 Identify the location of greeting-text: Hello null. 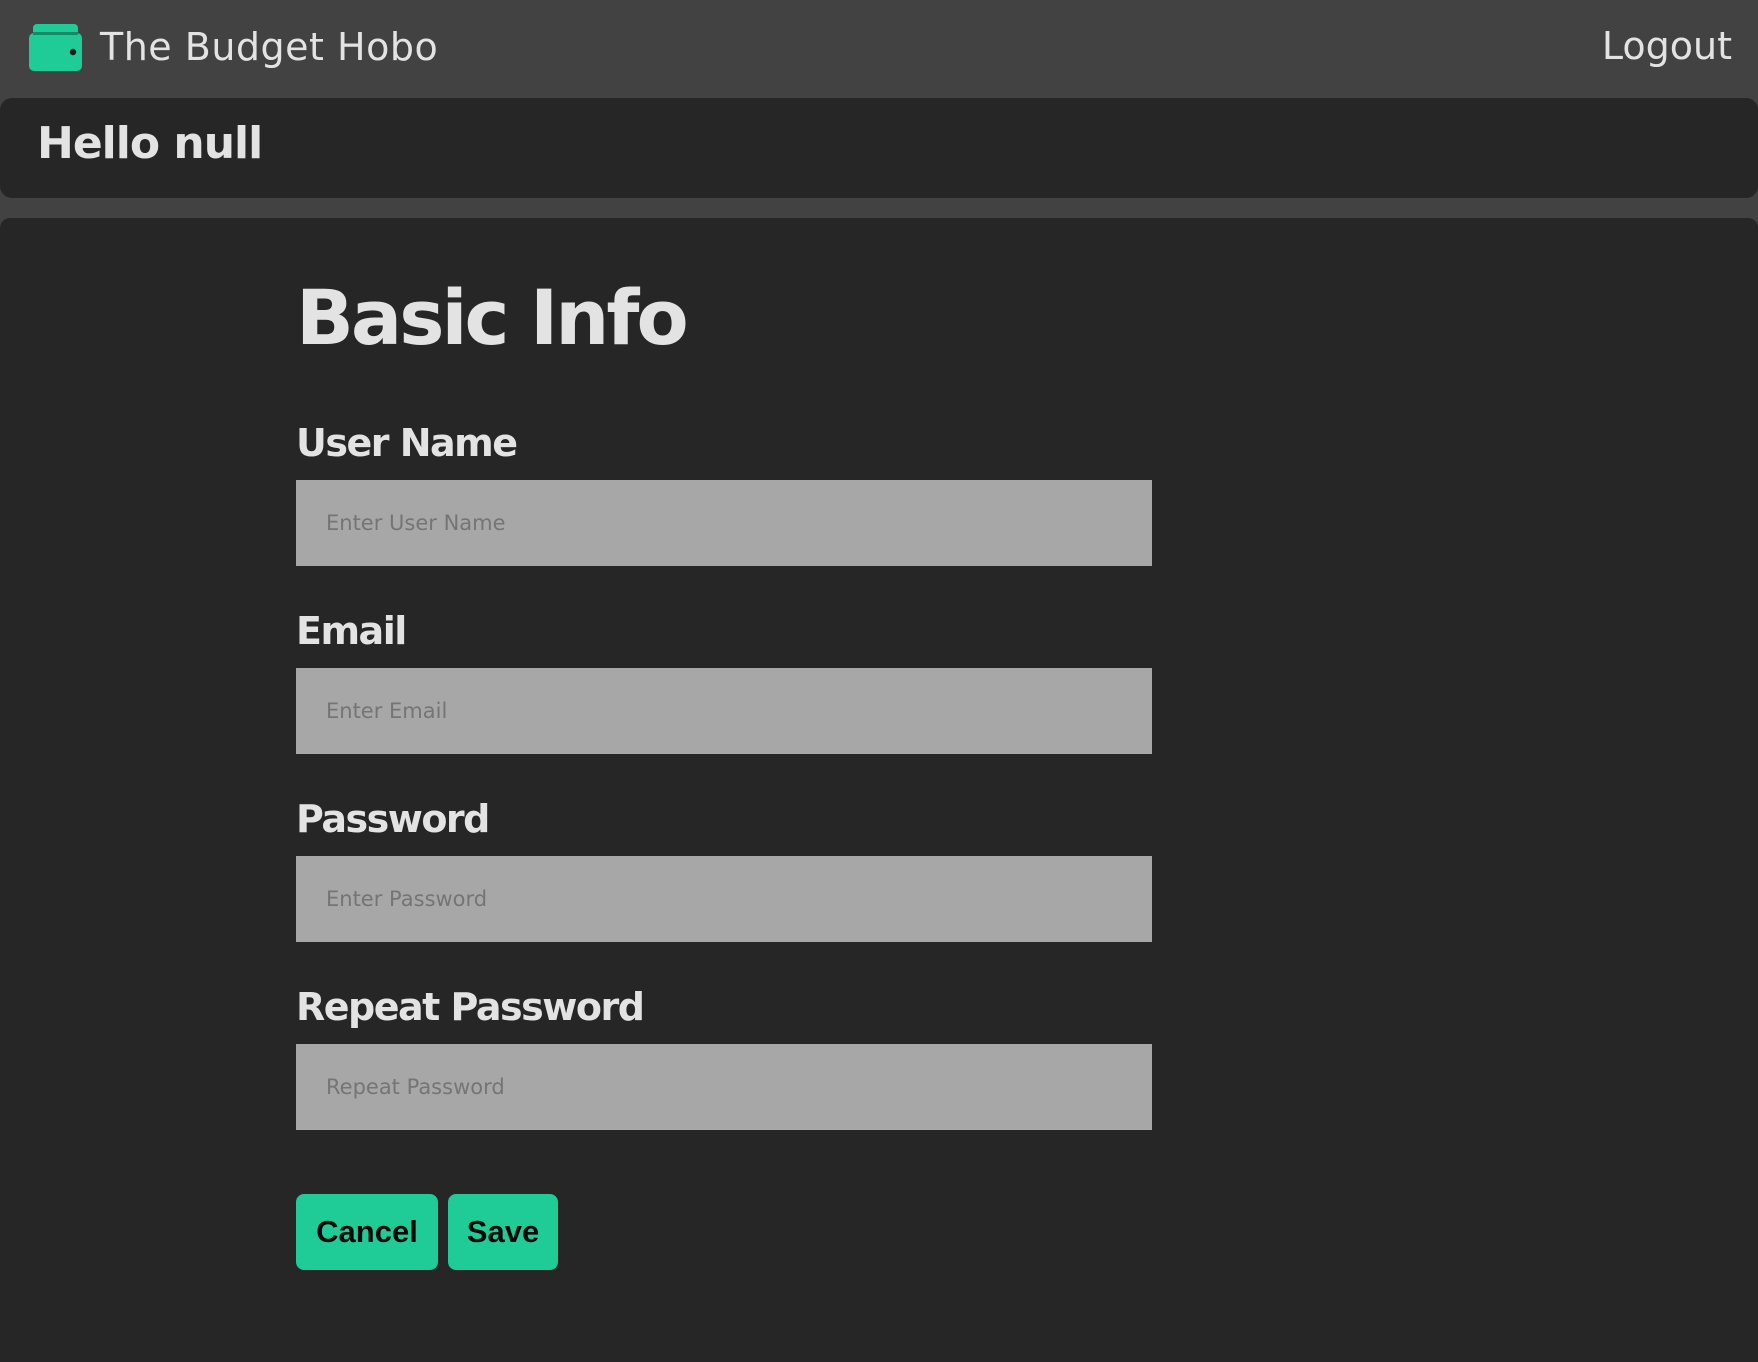
(150, 143).